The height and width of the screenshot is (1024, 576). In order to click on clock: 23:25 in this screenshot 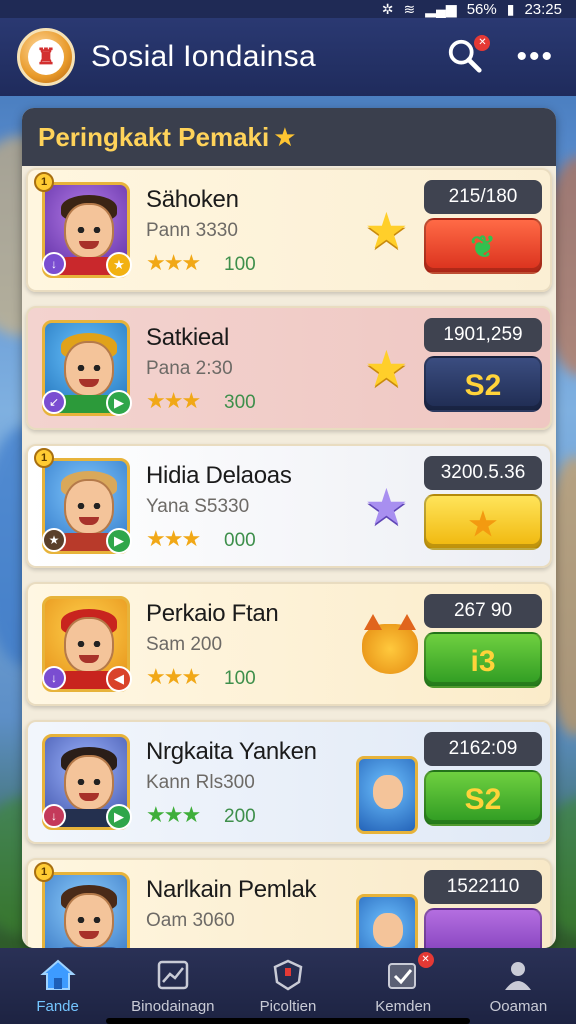, I will do `click(543, 9)`.